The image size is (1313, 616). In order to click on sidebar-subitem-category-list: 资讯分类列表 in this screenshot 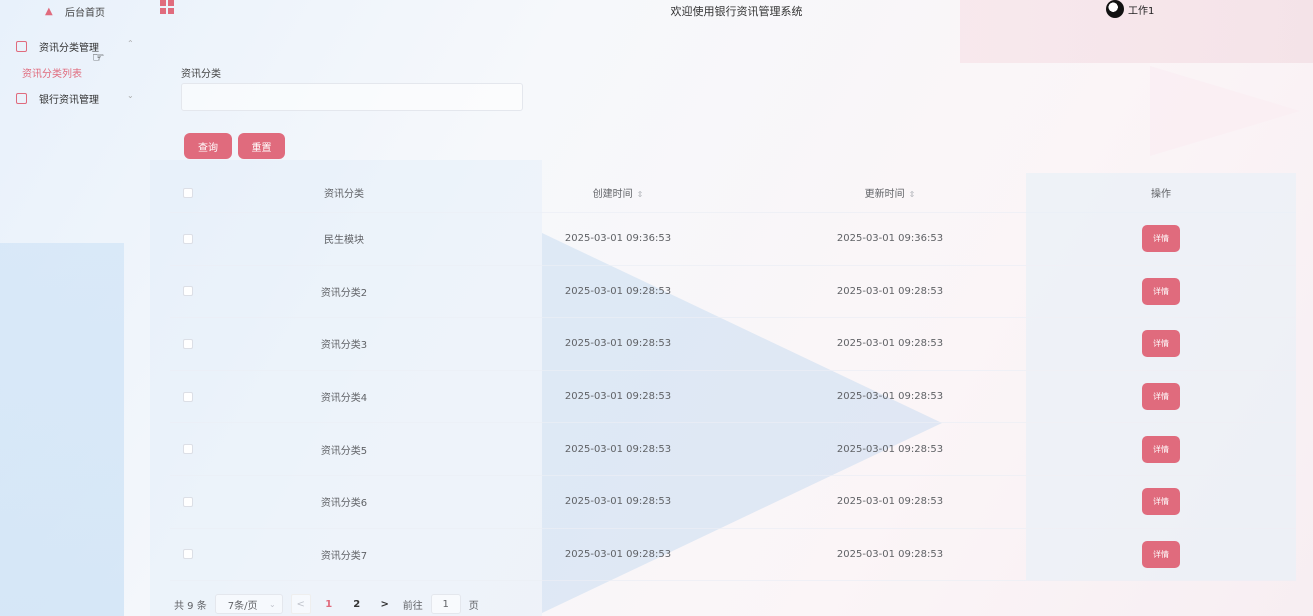, I will do `click(75, 72)`.